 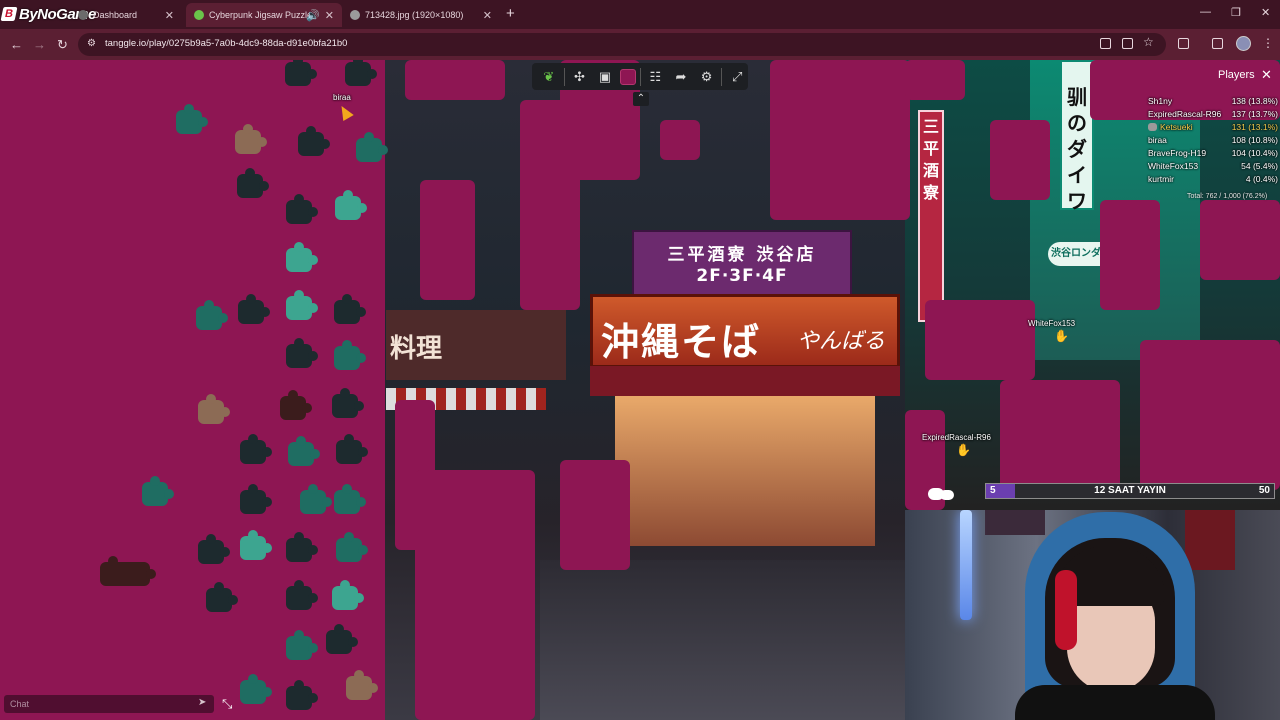 What do you see at coordinates (1217, 43) in the screenshot?
I see `media-icon` at bounding box center [1217, 43].